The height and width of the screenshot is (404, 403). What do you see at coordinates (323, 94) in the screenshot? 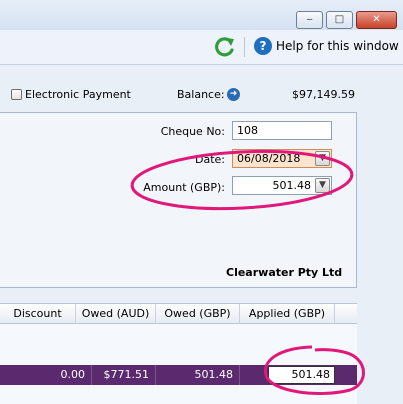
I see `balance-value: $97,149.59` at bounding box center [323, 94].